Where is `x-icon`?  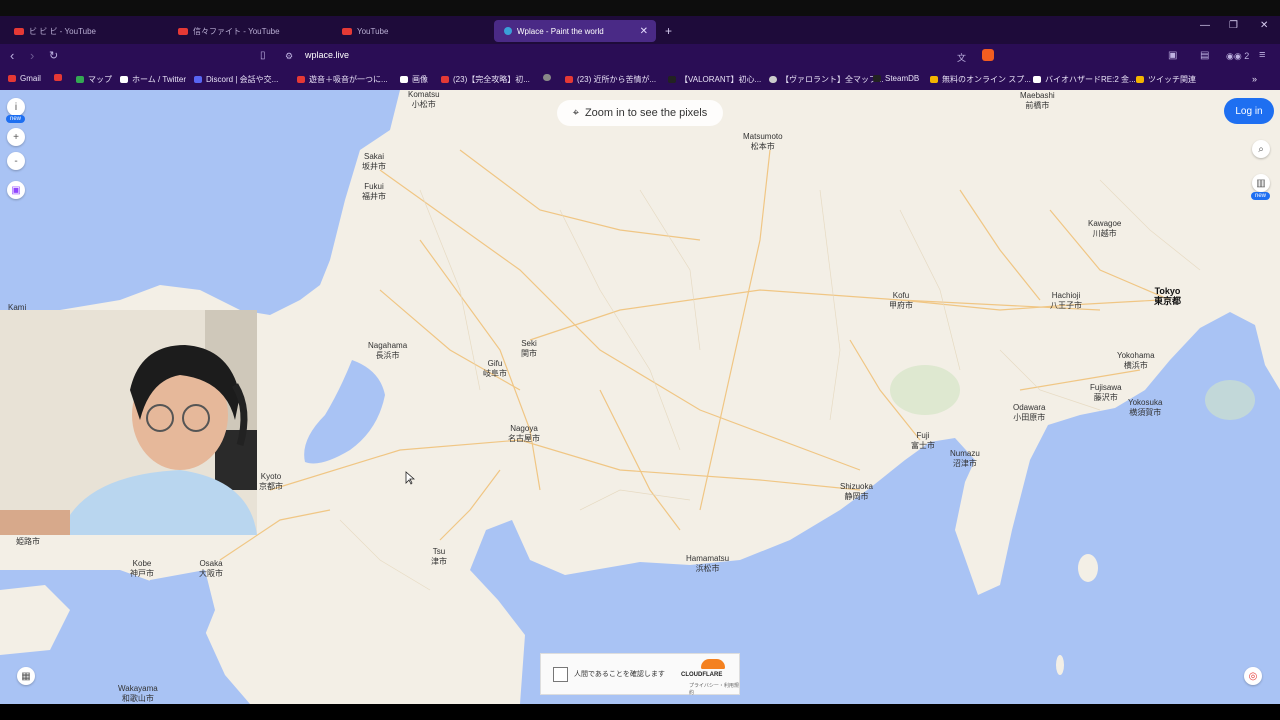
x-icon is located at coordinates (124, 79).